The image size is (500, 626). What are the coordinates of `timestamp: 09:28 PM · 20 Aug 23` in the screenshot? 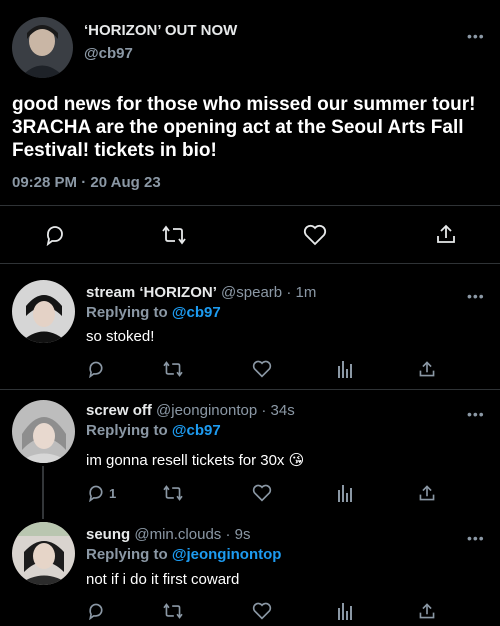 It's located at (86, 182).